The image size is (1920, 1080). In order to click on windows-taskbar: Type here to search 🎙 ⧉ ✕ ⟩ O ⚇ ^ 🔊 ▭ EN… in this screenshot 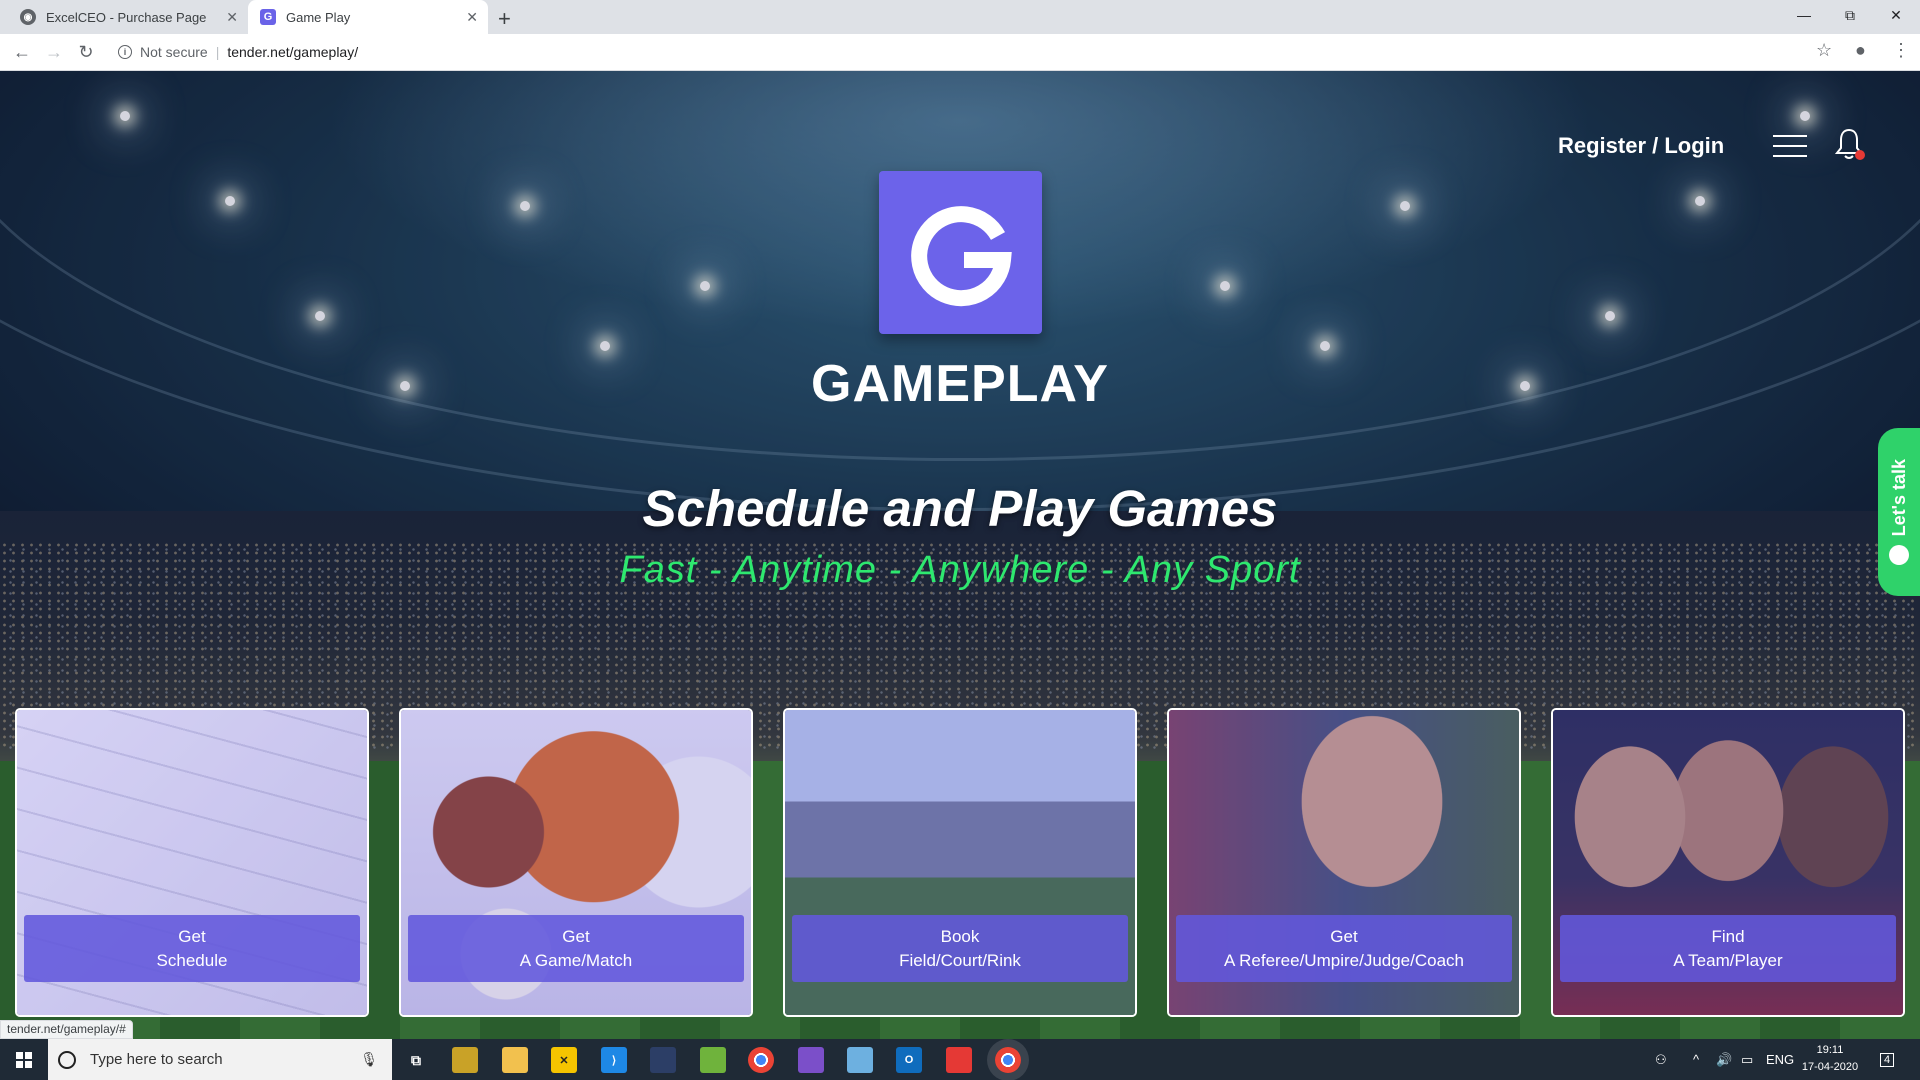, I will do `click(960, 1059)`.